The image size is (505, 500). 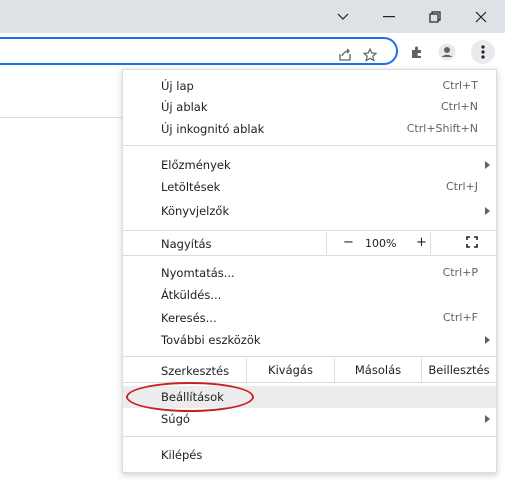 I want to click on shortcut-text: Ctrl+P, so click(x=460, y=272).